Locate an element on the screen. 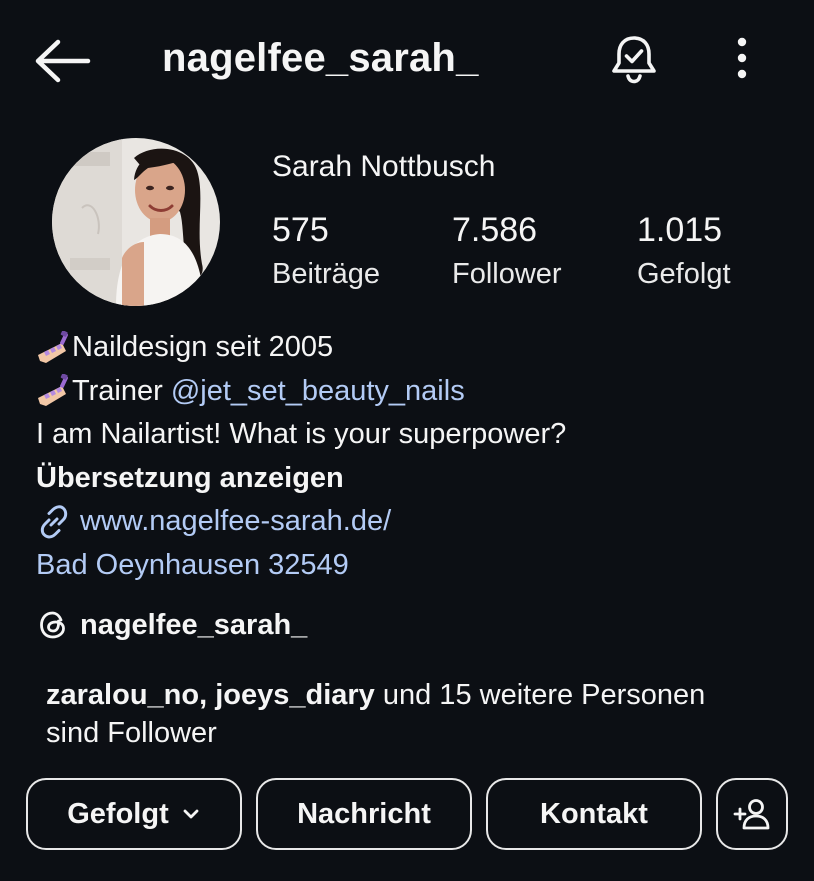 The width and height of the screenshot is (814, 881). message-button: Nachricht is located at coordinates (364, 814).